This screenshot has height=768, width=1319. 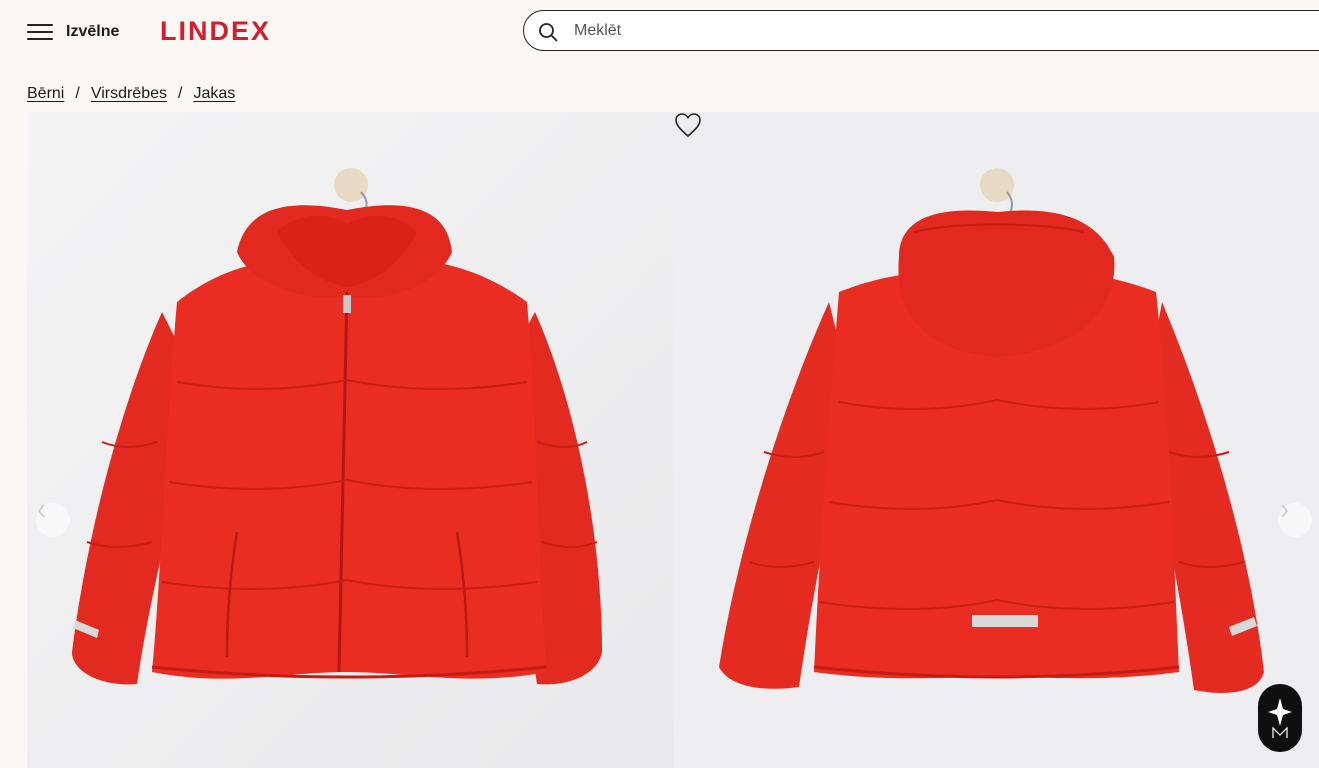 I want to click on lindex-logo: LINDEX, so click(x=215, y=31).